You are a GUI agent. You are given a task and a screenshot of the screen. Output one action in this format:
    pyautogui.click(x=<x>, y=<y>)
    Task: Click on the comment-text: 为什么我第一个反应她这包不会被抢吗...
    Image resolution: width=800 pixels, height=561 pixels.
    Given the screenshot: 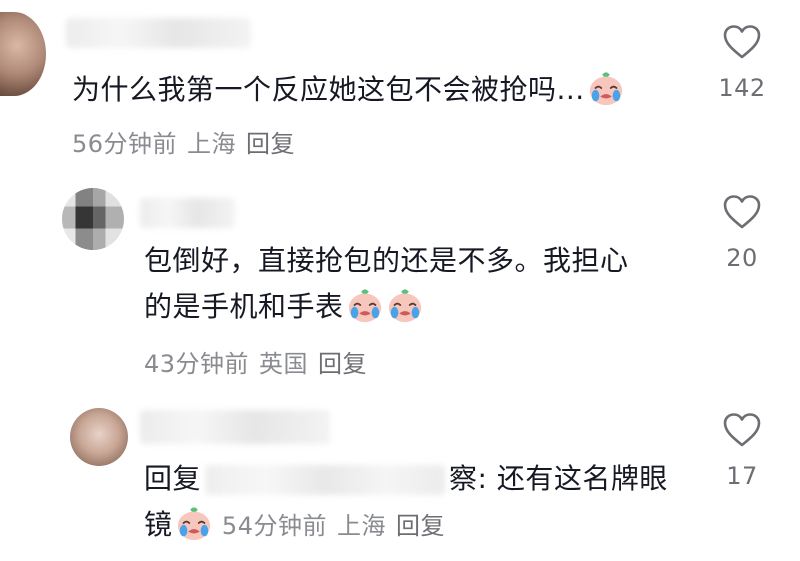 What is the action you would take?
    pyautogui.click(x=382, y=90)
    